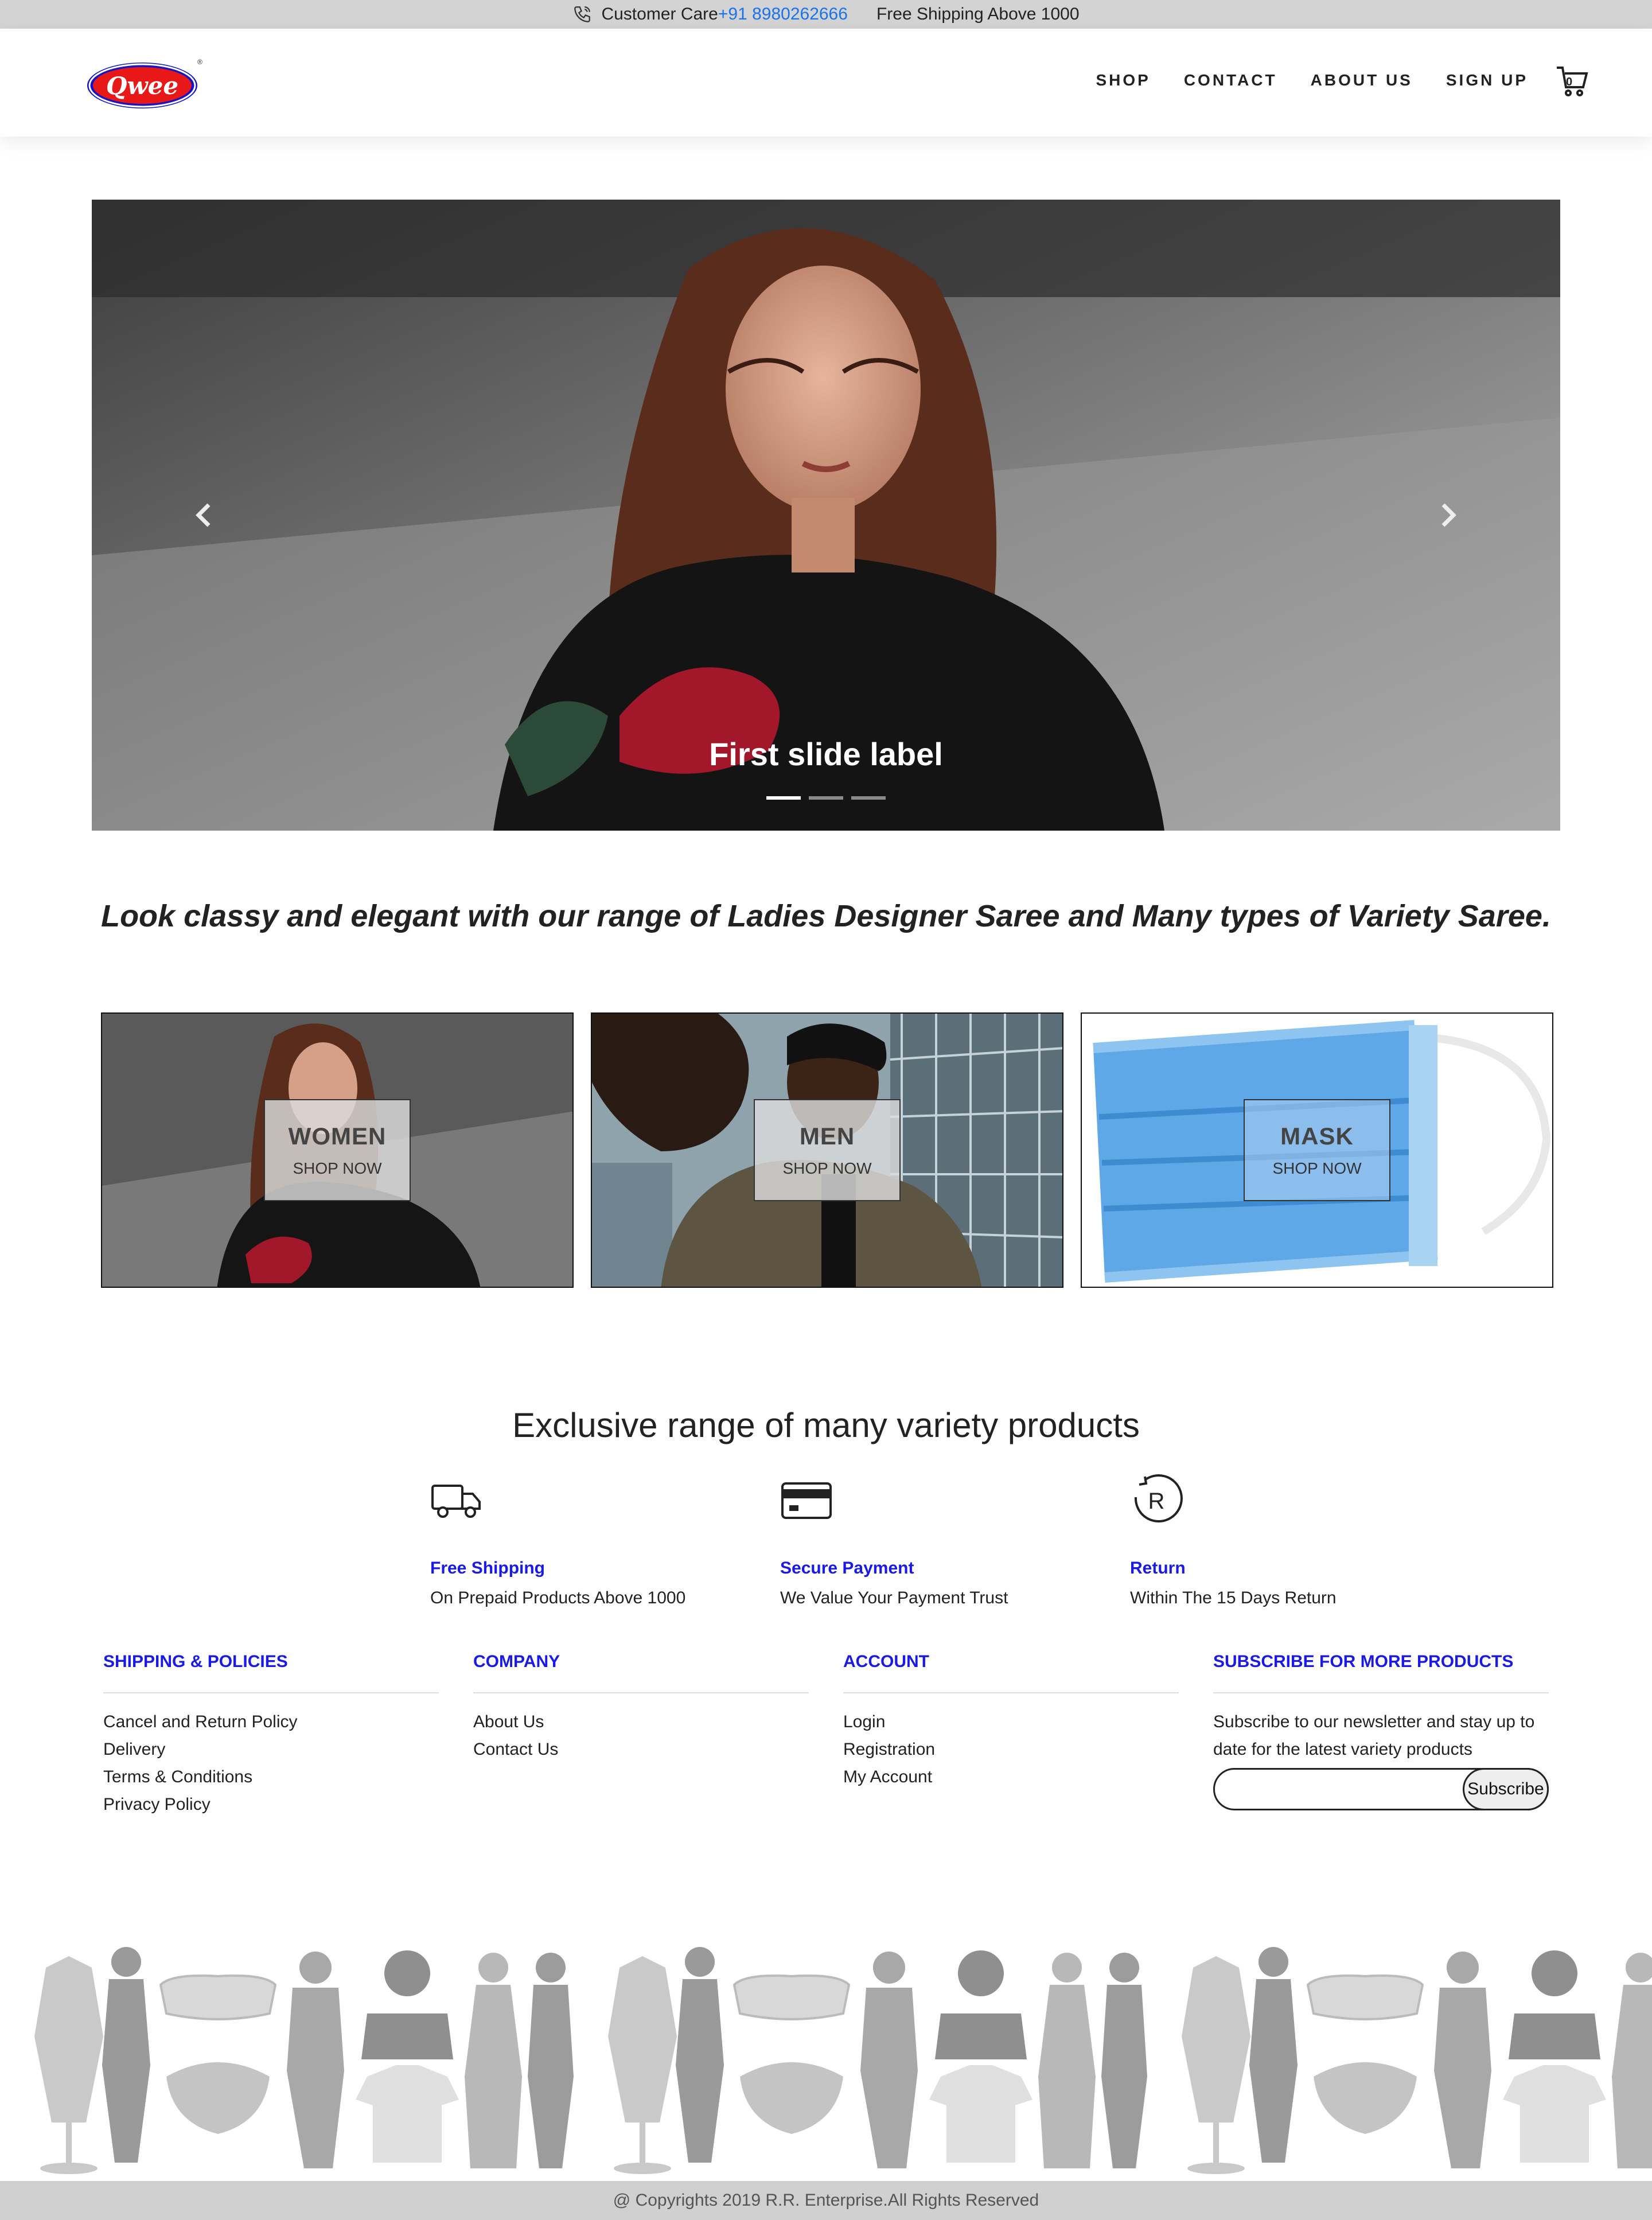 The height and width of the screenshot is (2220, 1652). Describe the element at coordinates (783, 15) in the screenshot. I see `customer-care-phone: +91 8980262666` at that location.